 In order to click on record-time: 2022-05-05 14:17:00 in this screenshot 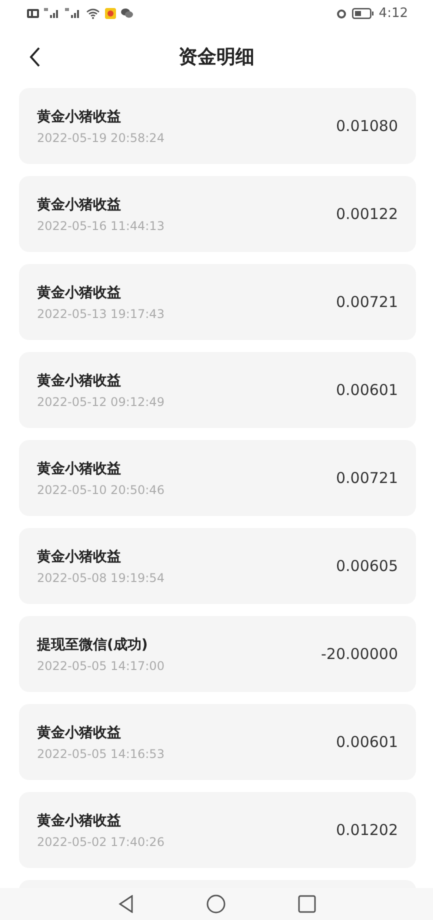, I will do `click(100, 665)`.